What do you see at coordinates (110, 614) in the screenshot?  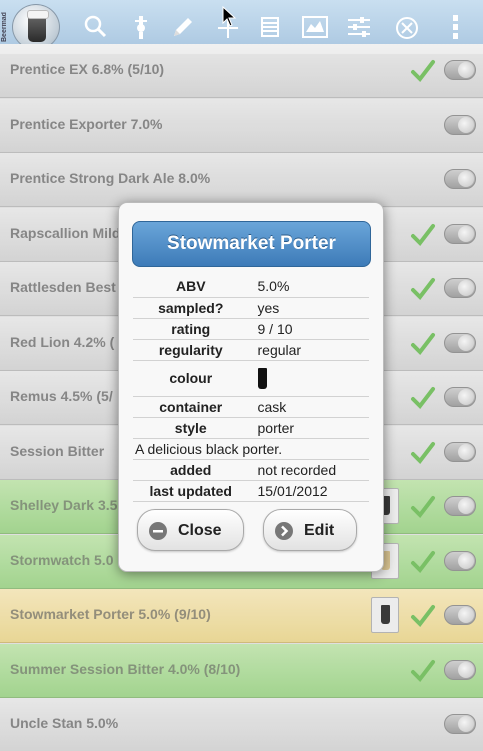 I see `list-item-label: Stowmarket Porter 5.0% (9/10)` at bounding box center [110, 614].